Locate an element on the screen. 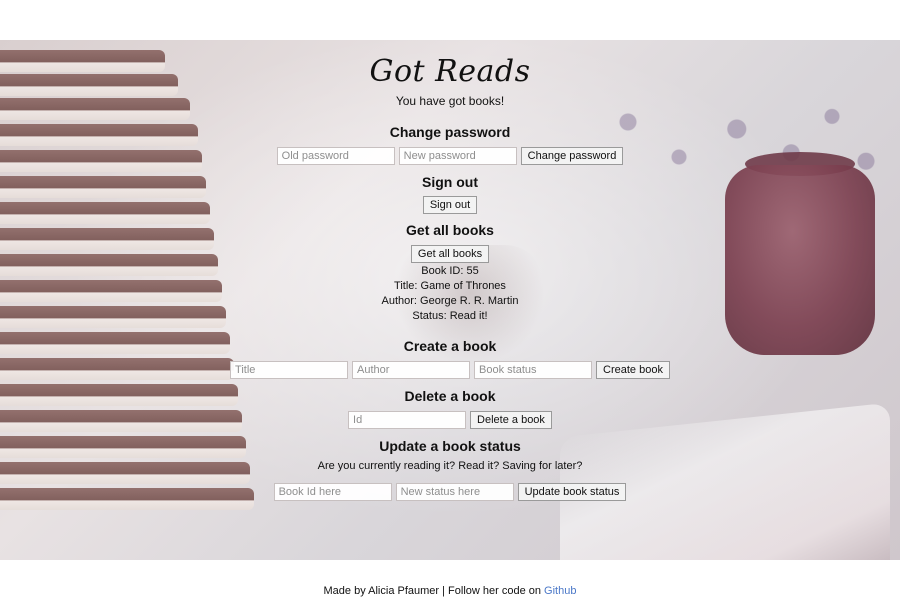 The width and height of the screenshot is (900, 600). sign-out-button: Sign out is located at coordinates (450, 205).